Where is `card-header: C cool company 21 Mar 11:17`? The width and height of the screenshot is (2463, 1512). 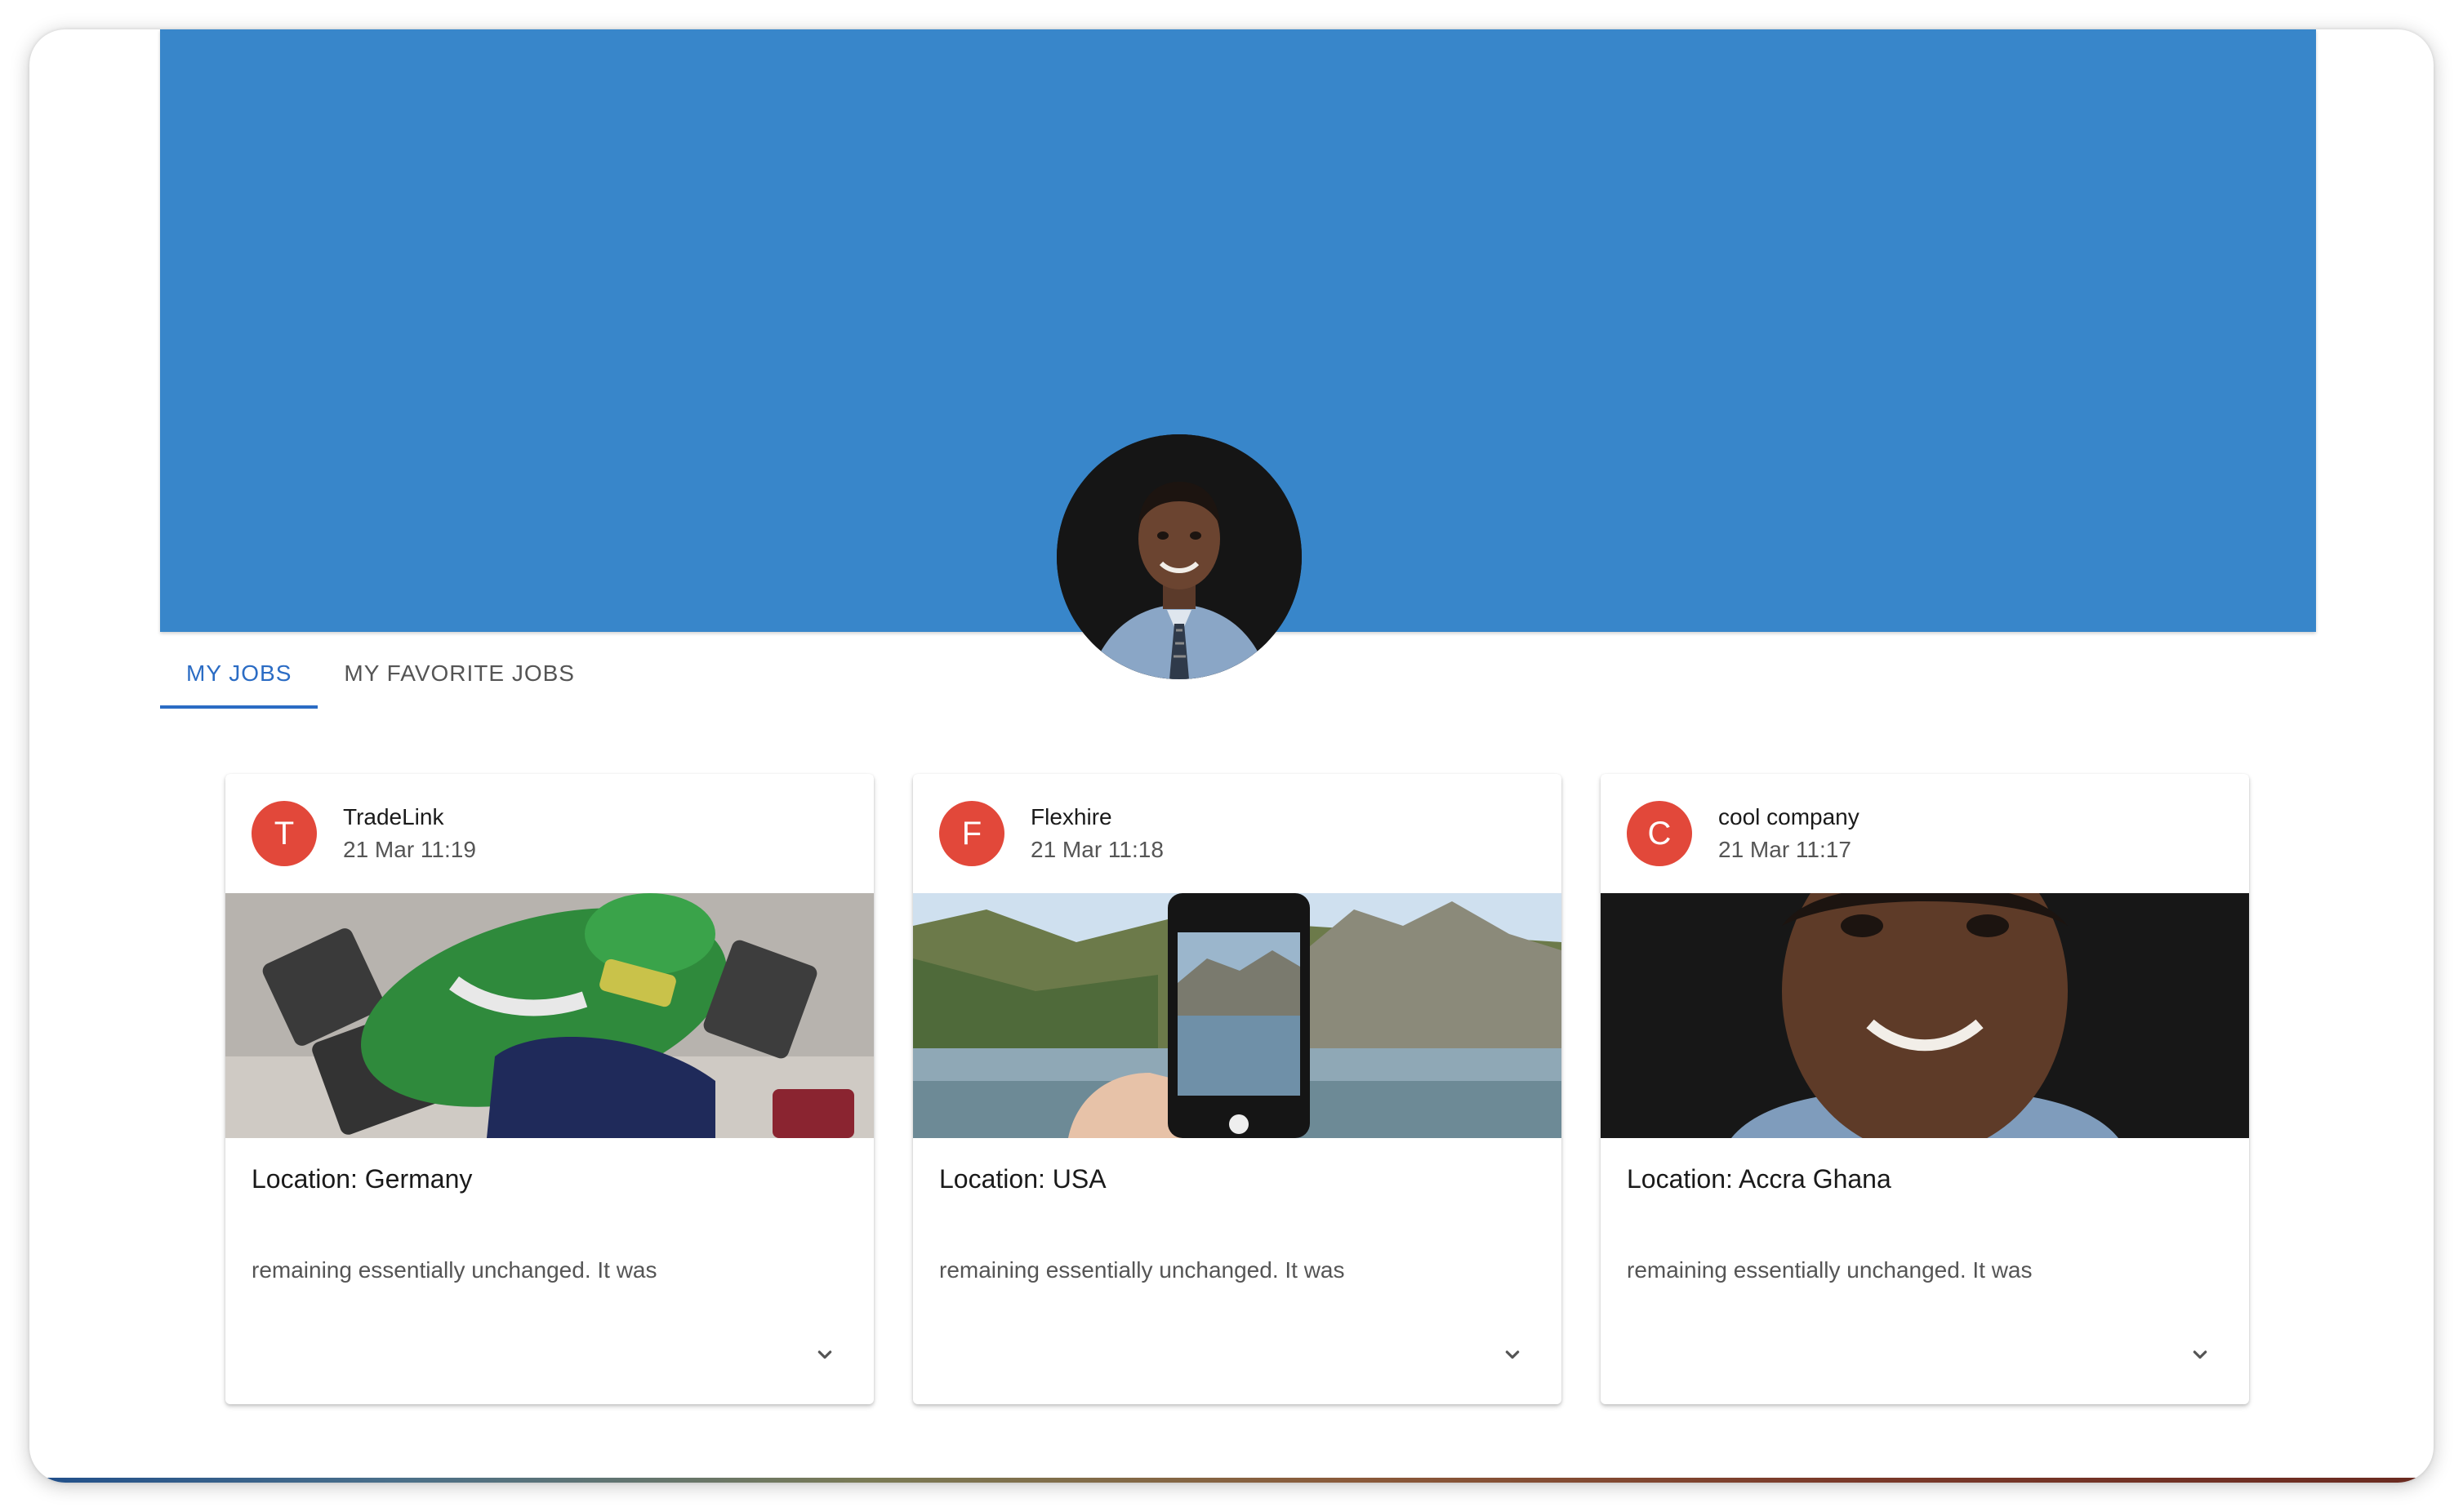 card-header: C cool company 21 Mar 11:17 is located at coordinates (1925, 834).